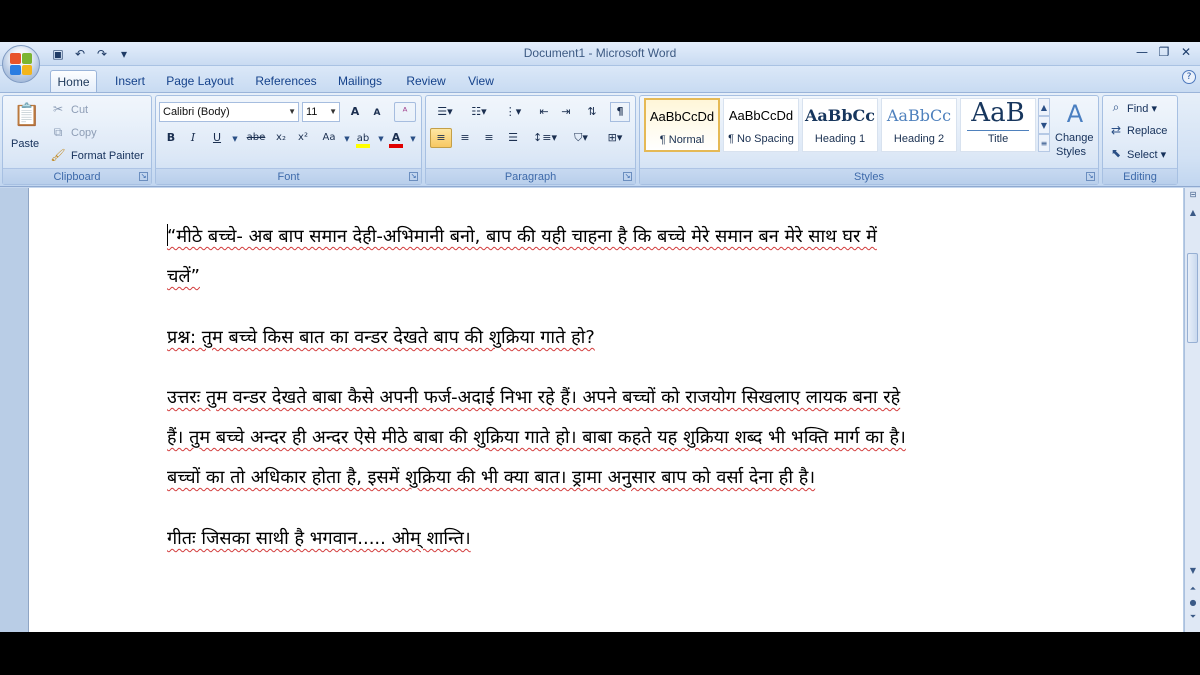  What do you see at coordinates (377, 113) in the screenshot?
I see `shrink-font-button: A` at bounding box center [377, 113].